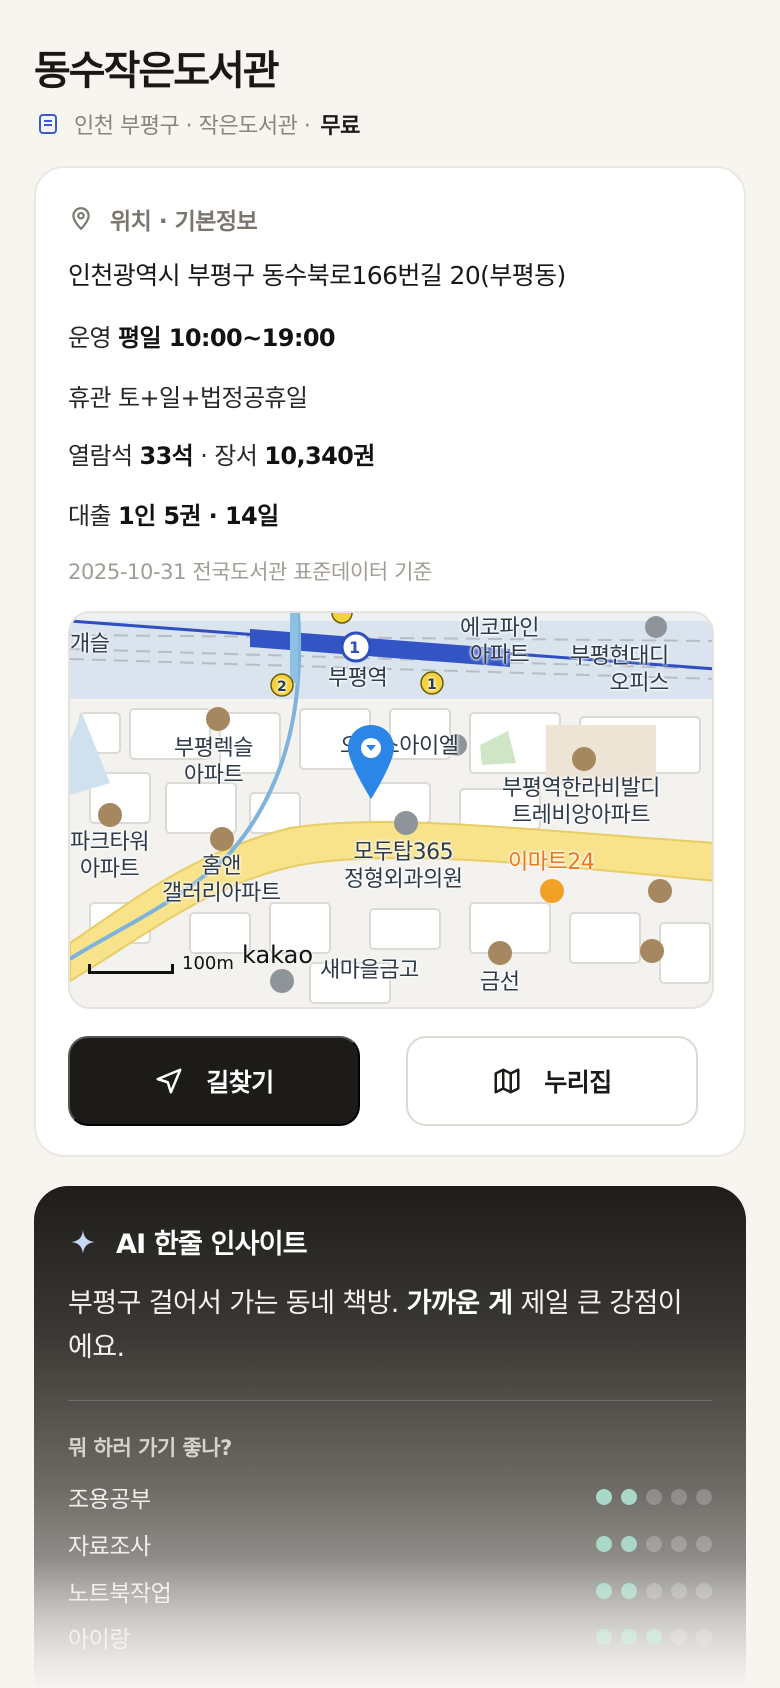 The image size is (780, 1688). What do you see at coordinates (378, 1326) in the screenshot?
I see `ai-insight-text: 부평구 걸어서 가는 동네 책방. 가까운 게 제일 큰 강점이에요.` at bounding box center [378, 1326].